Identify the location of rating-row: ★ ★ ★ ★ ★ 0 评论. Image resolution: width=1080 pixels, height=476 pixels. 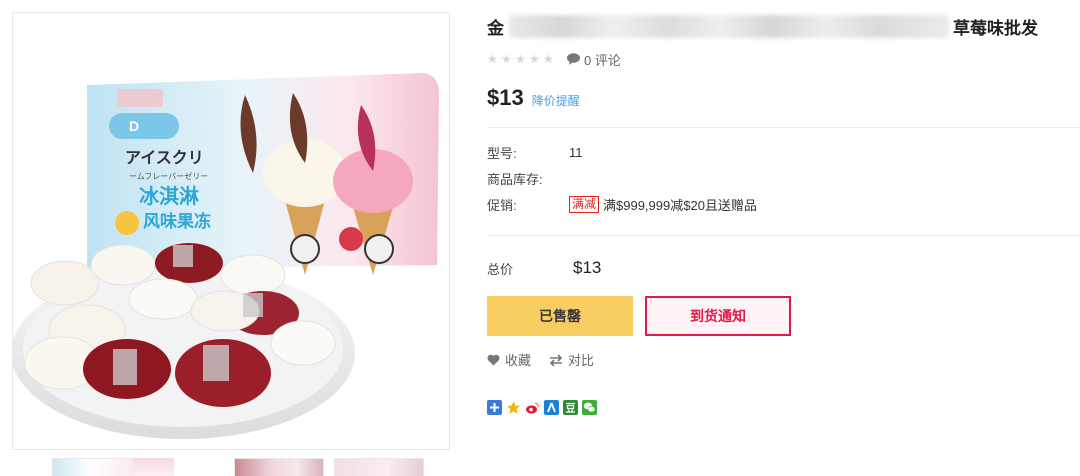
(554, 59).